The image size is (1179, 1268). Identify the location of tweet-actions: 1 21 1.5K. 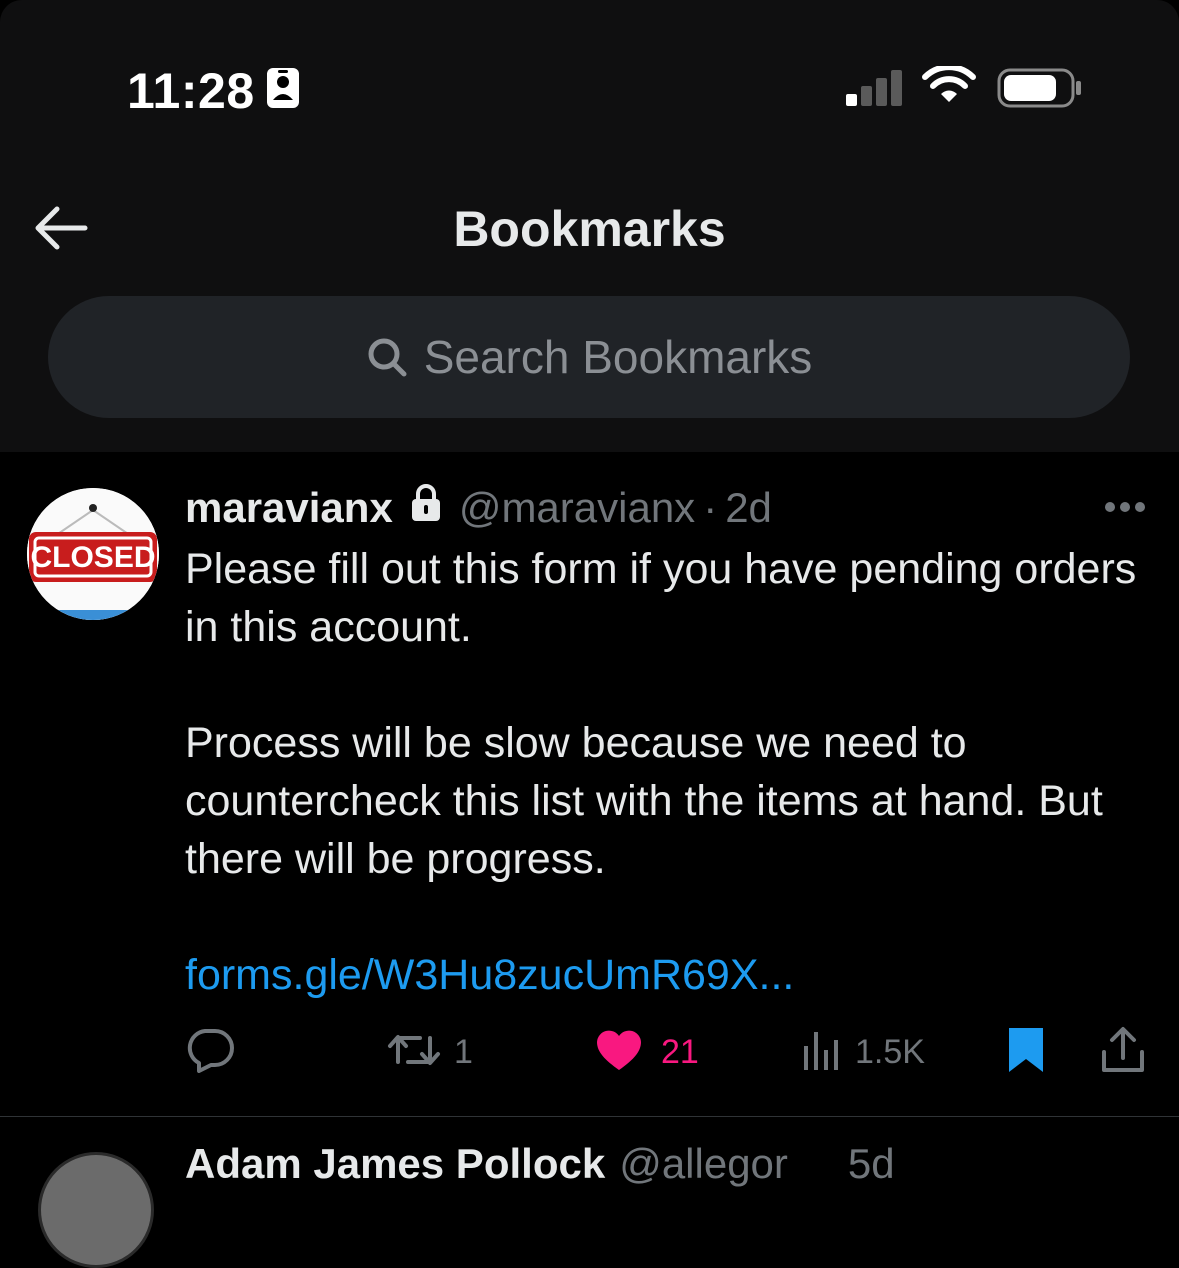
(589, 1052).